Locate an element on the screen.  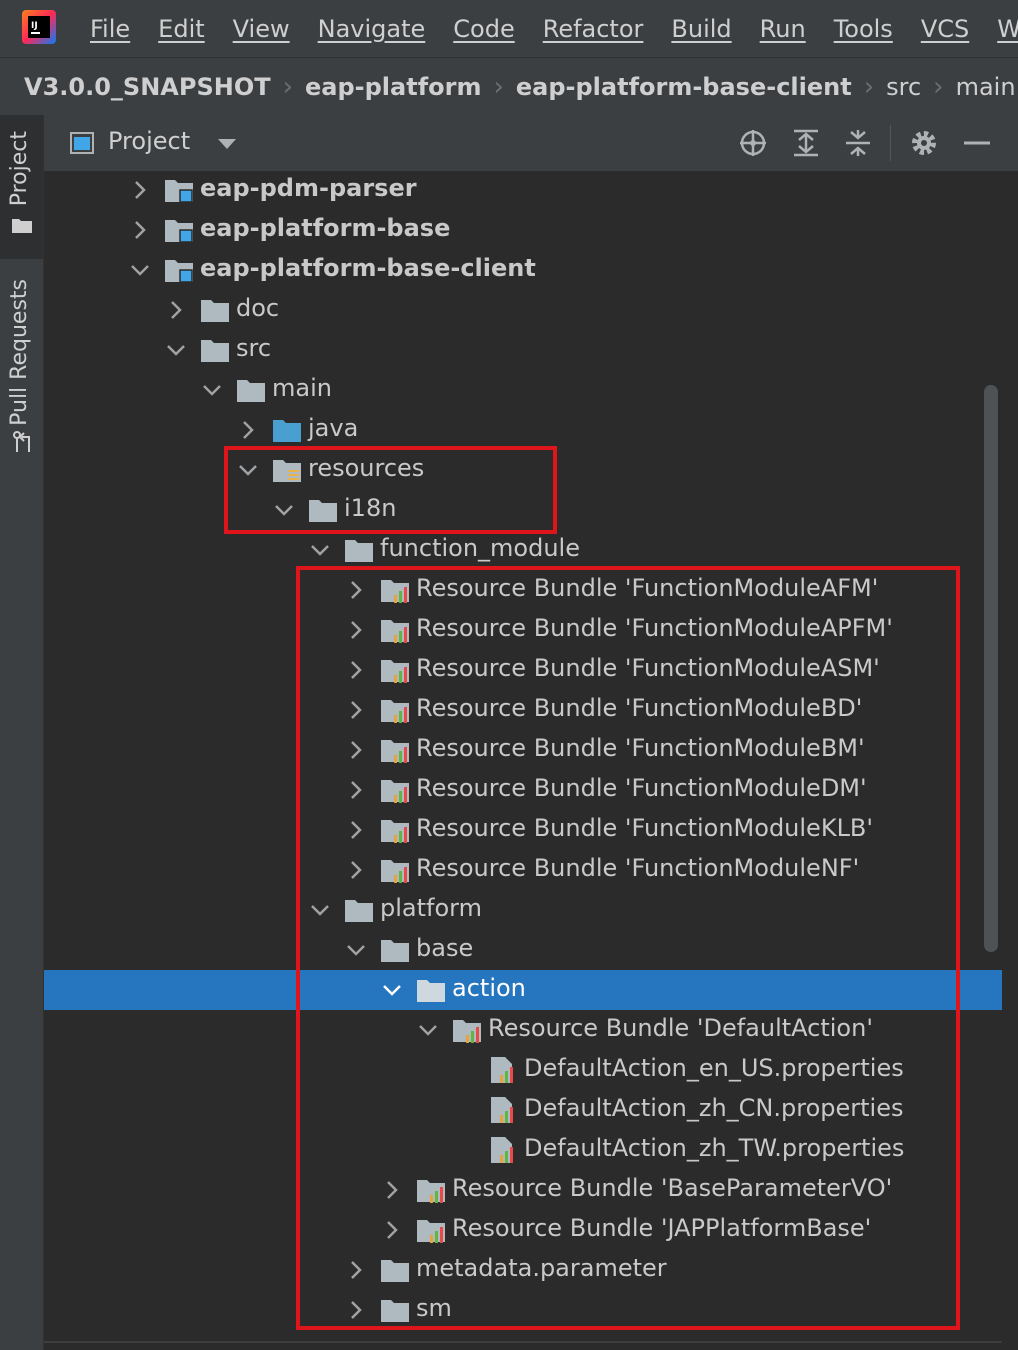
source-folder-icon is located at coordinates (287, 431).